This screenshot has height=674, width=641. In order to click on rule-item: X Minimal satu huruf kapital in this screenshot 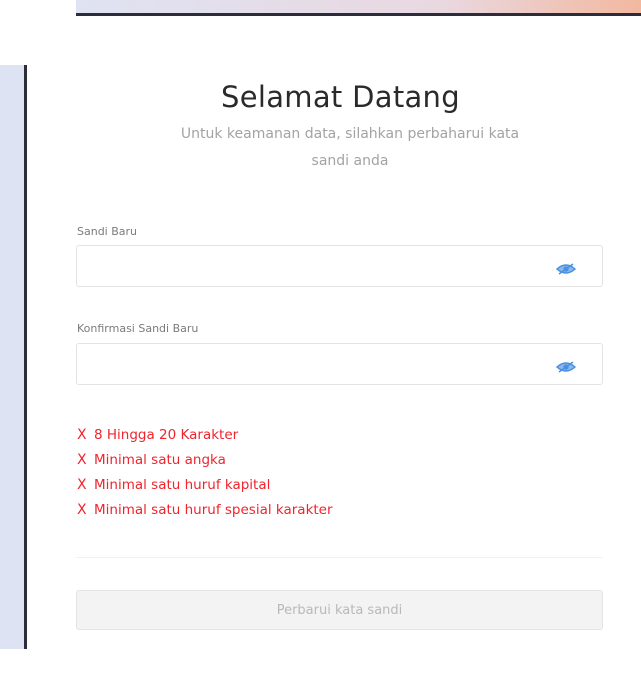, I will do `click(205, 484)`.